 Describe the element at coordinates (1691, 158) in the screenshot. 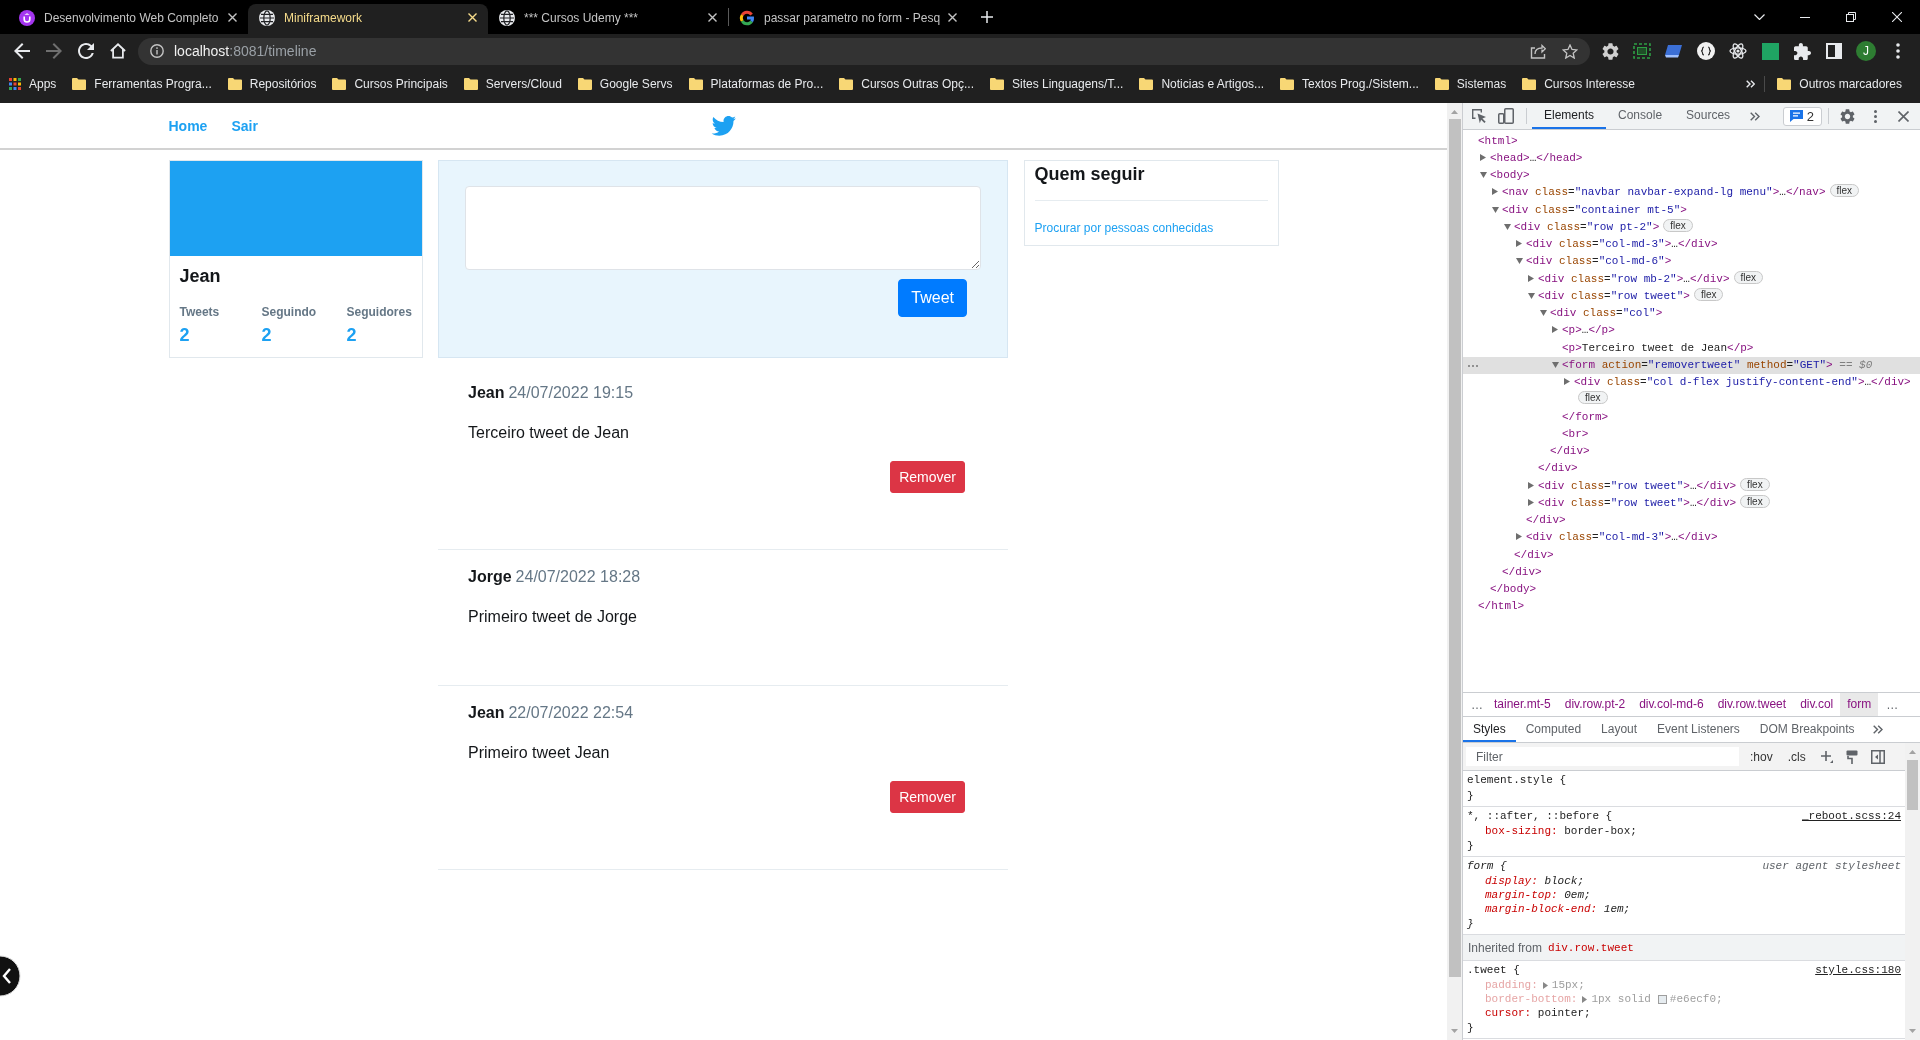

I see `dom-node: <head>…</head>` at that location.